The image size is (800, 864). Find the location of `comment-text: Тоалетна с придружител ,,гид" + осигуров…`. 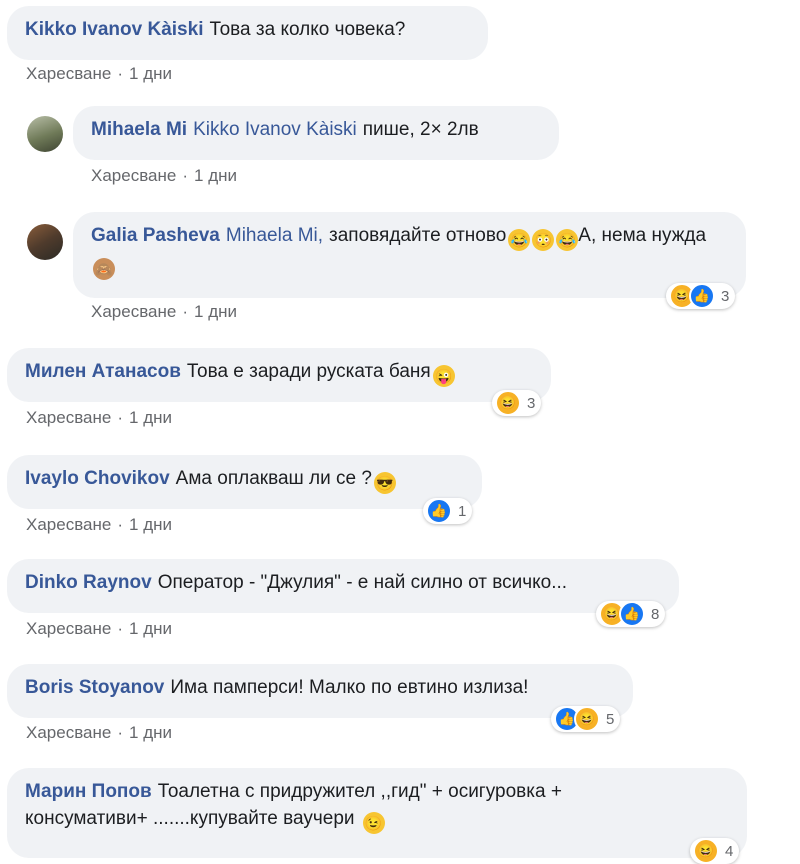

comment-text: Тоалетна с придружител ,,гид" + осигуров… is located at coordinates (359, 791).